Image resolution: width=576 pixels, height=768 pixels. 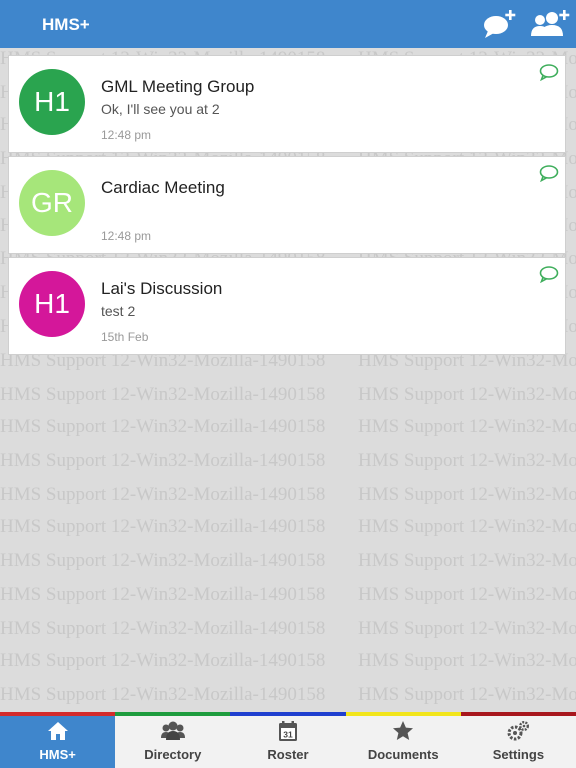 I want to click on new-group-button, so click(x=550, y=24).